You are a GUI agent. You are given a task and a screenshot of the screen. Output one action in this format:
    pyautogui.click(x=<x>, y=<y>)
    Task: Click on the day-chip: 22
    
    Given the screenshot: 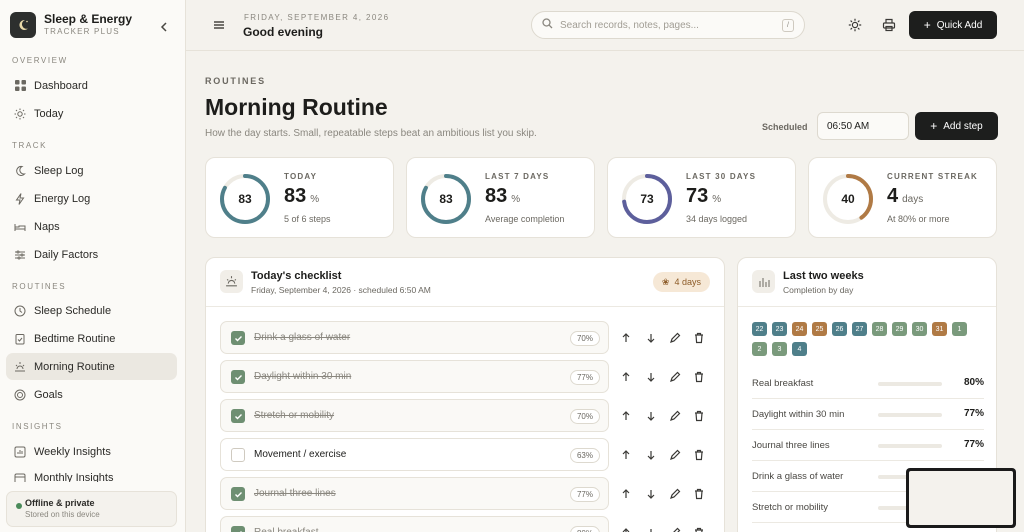 What is the action you would take?
    pyautogui.click(x=759, y=329)
    